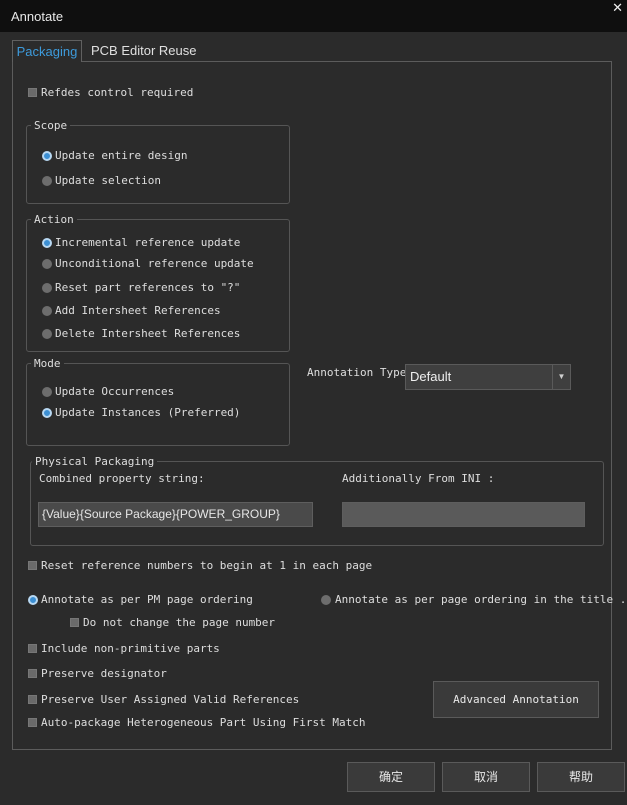 The height and width of the screenshot is (805, 627). What do you see at coordinates (313, 16) in the screenshot?
I see `title-bar: Annotate ✕` at bounding box center [313, 16].